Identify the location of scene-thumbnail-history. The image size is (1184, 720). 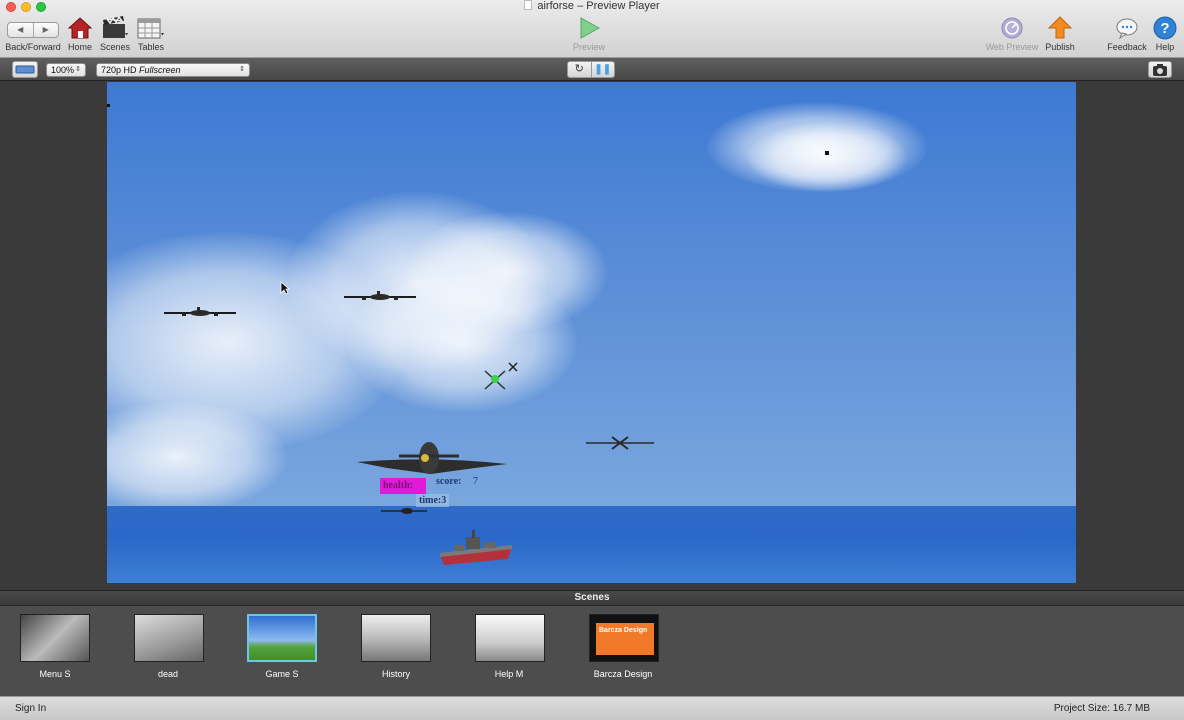
(396, 638).